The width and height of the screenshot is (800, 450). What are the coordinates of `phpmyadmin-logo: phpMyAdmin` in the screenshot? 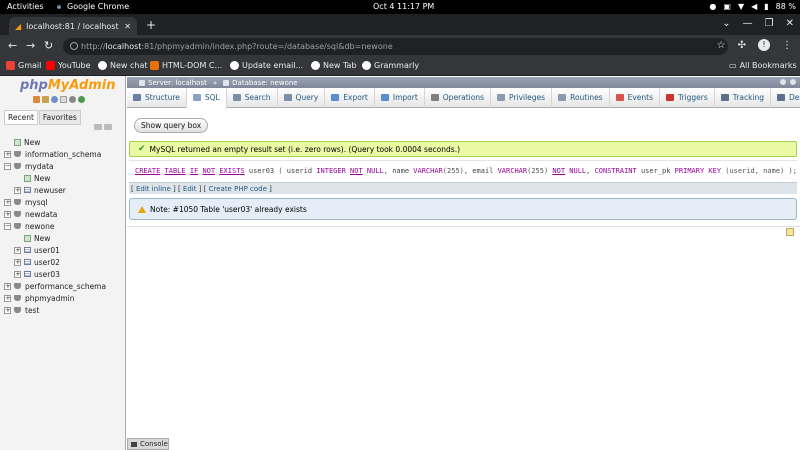 It's located at (68, 85).